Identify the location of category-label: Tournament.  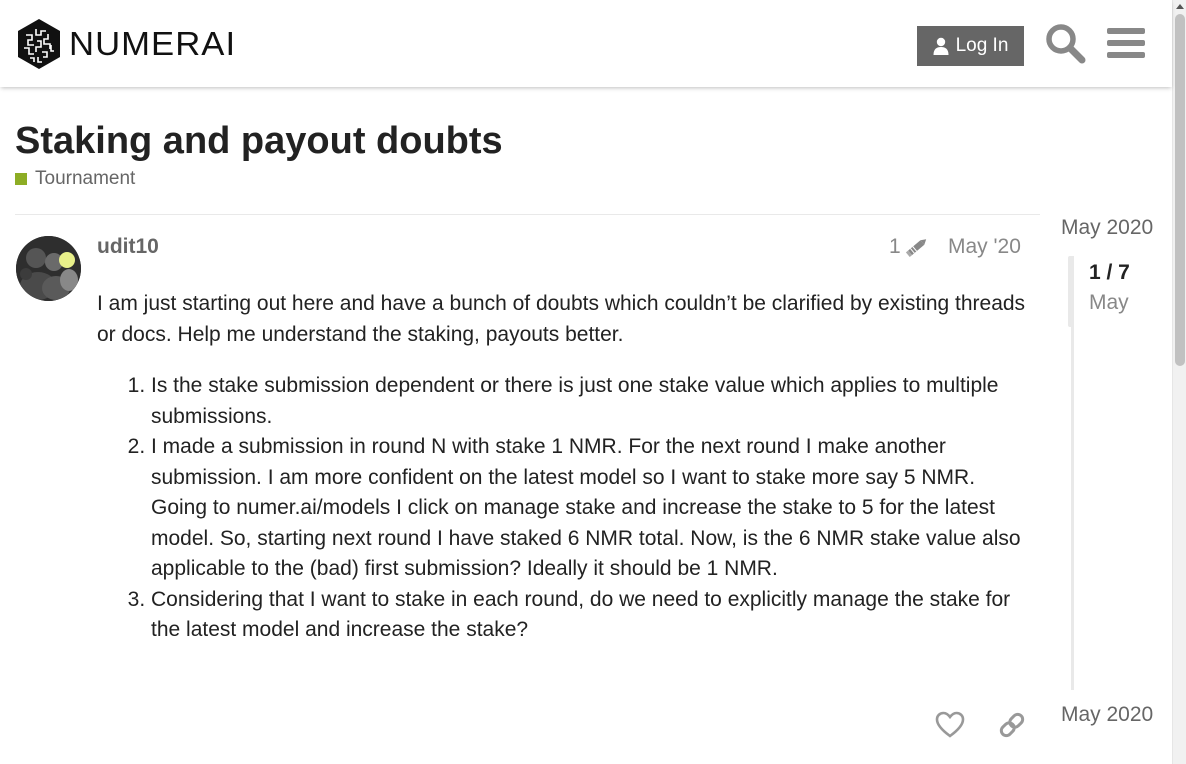
(85, 178).